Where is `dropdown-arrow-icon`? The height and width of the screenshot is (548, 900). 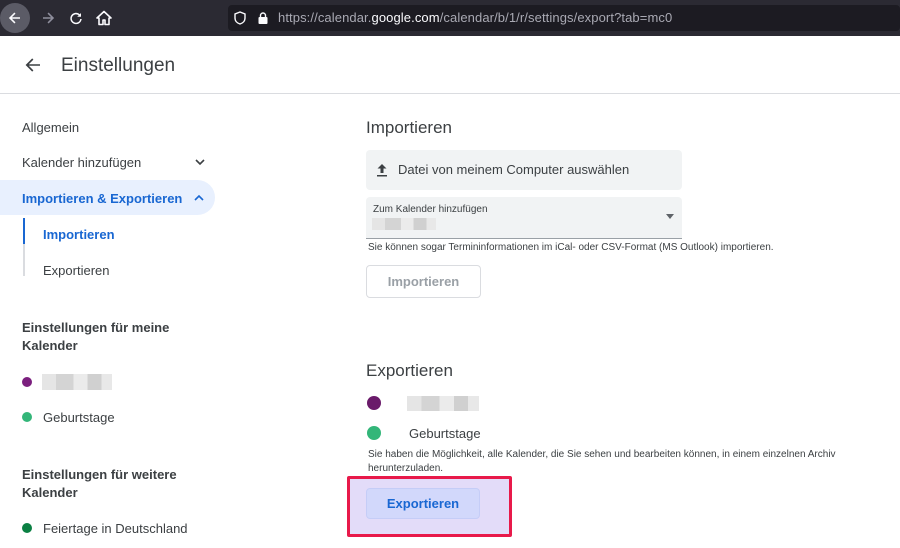
dropdown-arrow-icon is located at coordinates (670, 216).